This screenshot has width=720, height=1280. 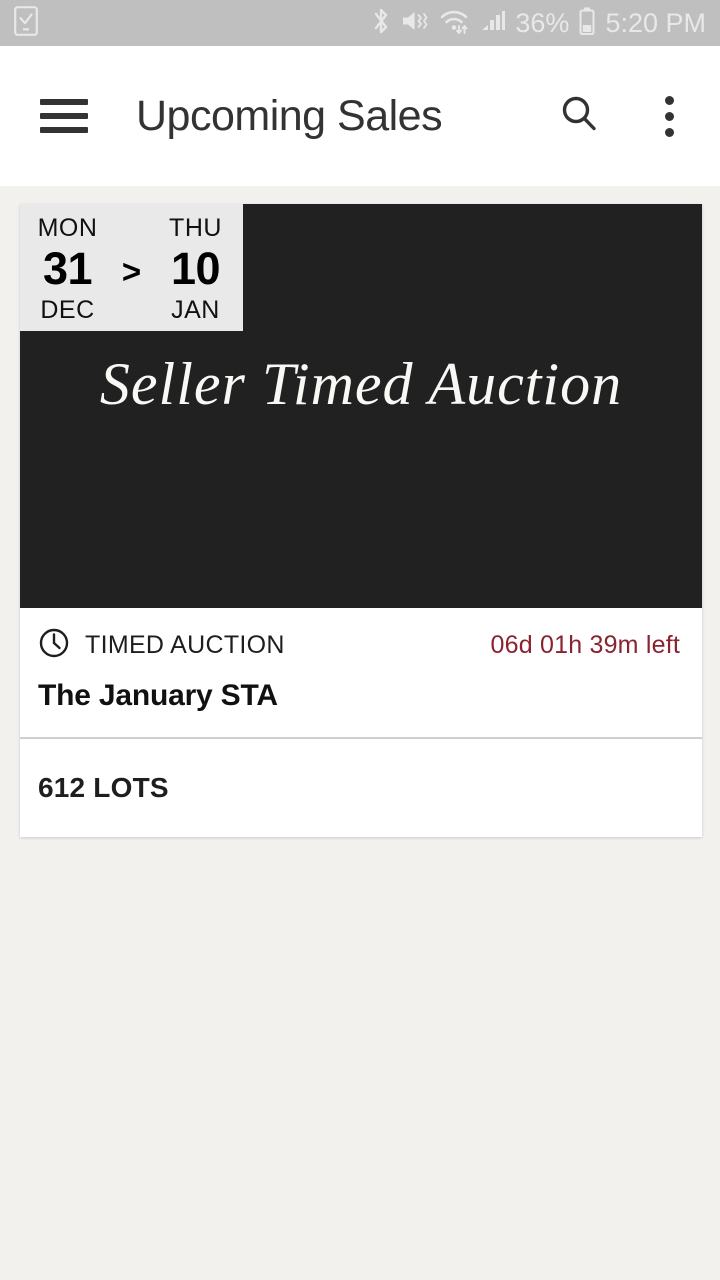 I want to click on end-day: 10, so click(x=195, y=269).